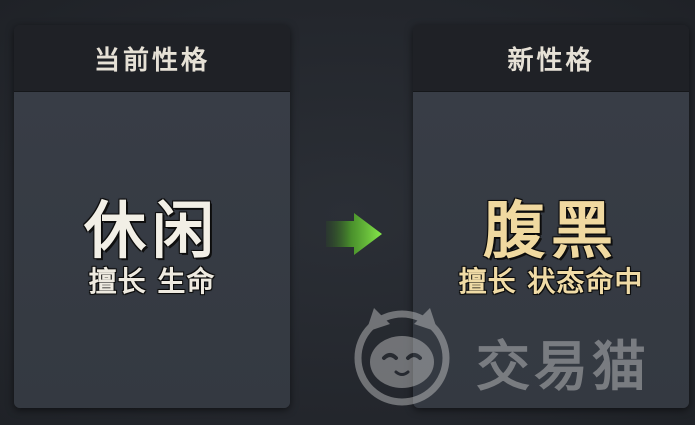  What do you see at coordinates (551, 281) in the screenshot?
I see `new-trait-specialty: 擅长 状态命中` at bounding box center [551, 281].